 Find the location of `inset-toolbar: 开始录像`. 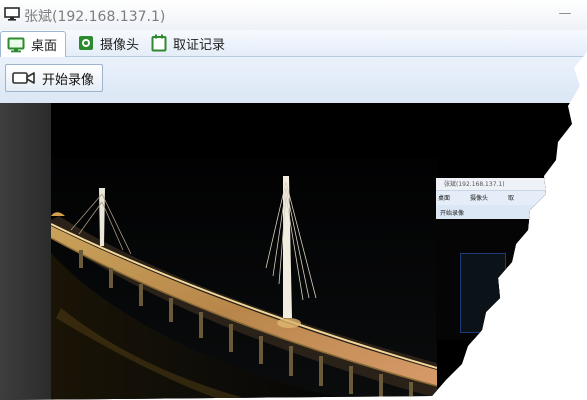

inset-toolbar: 开始录像 is located at coordinates (491, 212).